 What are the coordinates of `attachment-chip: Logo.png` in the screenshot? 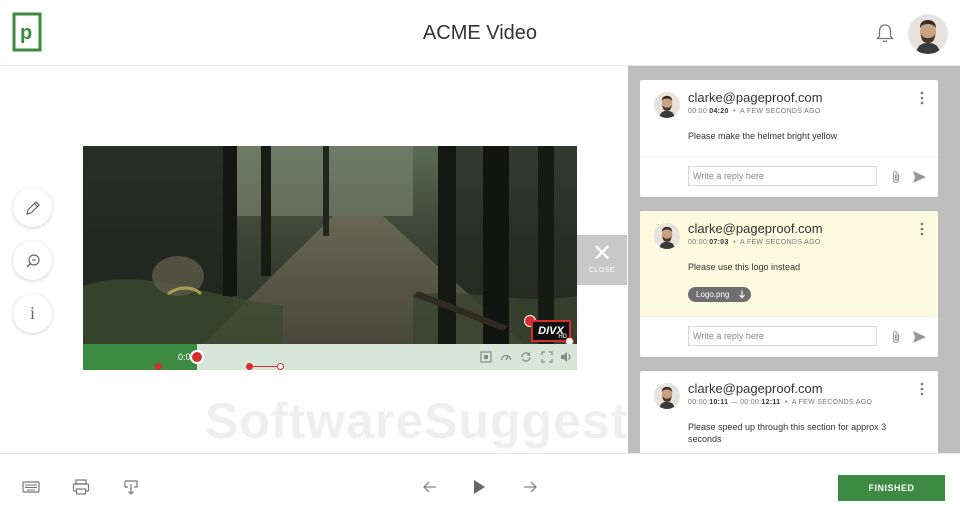 It's located at (720, 294).